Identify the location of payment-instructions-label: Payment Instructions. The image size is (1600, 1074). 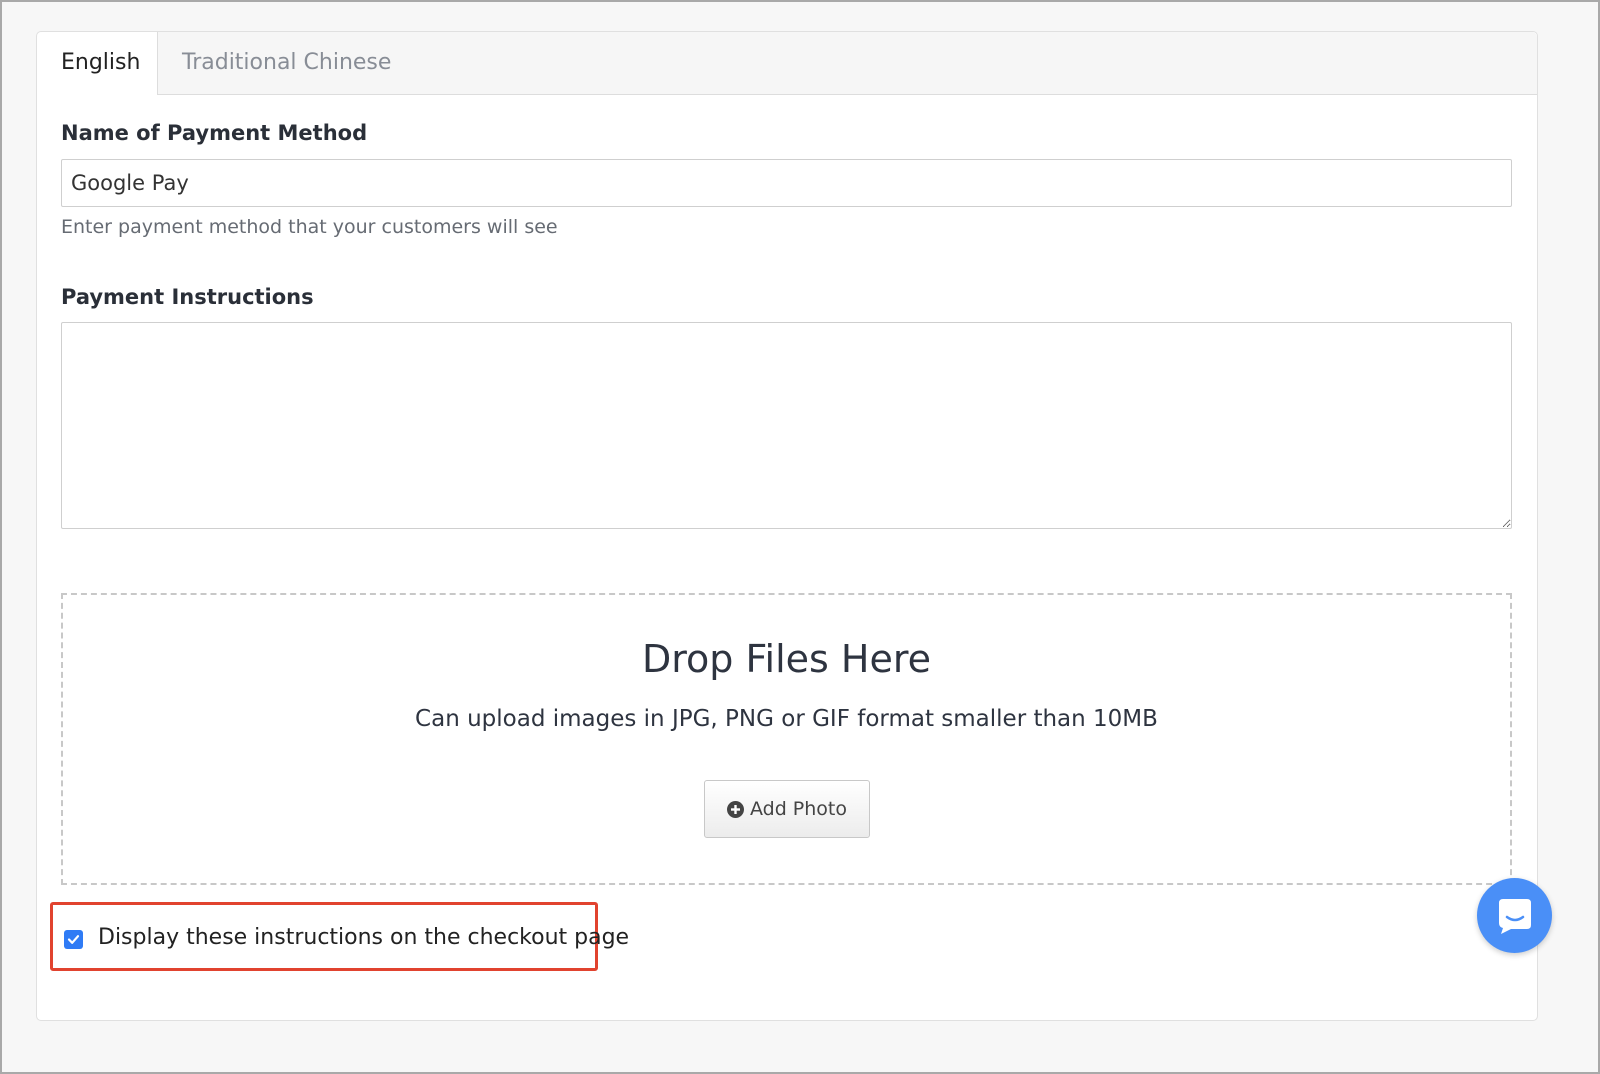
(187, 297).